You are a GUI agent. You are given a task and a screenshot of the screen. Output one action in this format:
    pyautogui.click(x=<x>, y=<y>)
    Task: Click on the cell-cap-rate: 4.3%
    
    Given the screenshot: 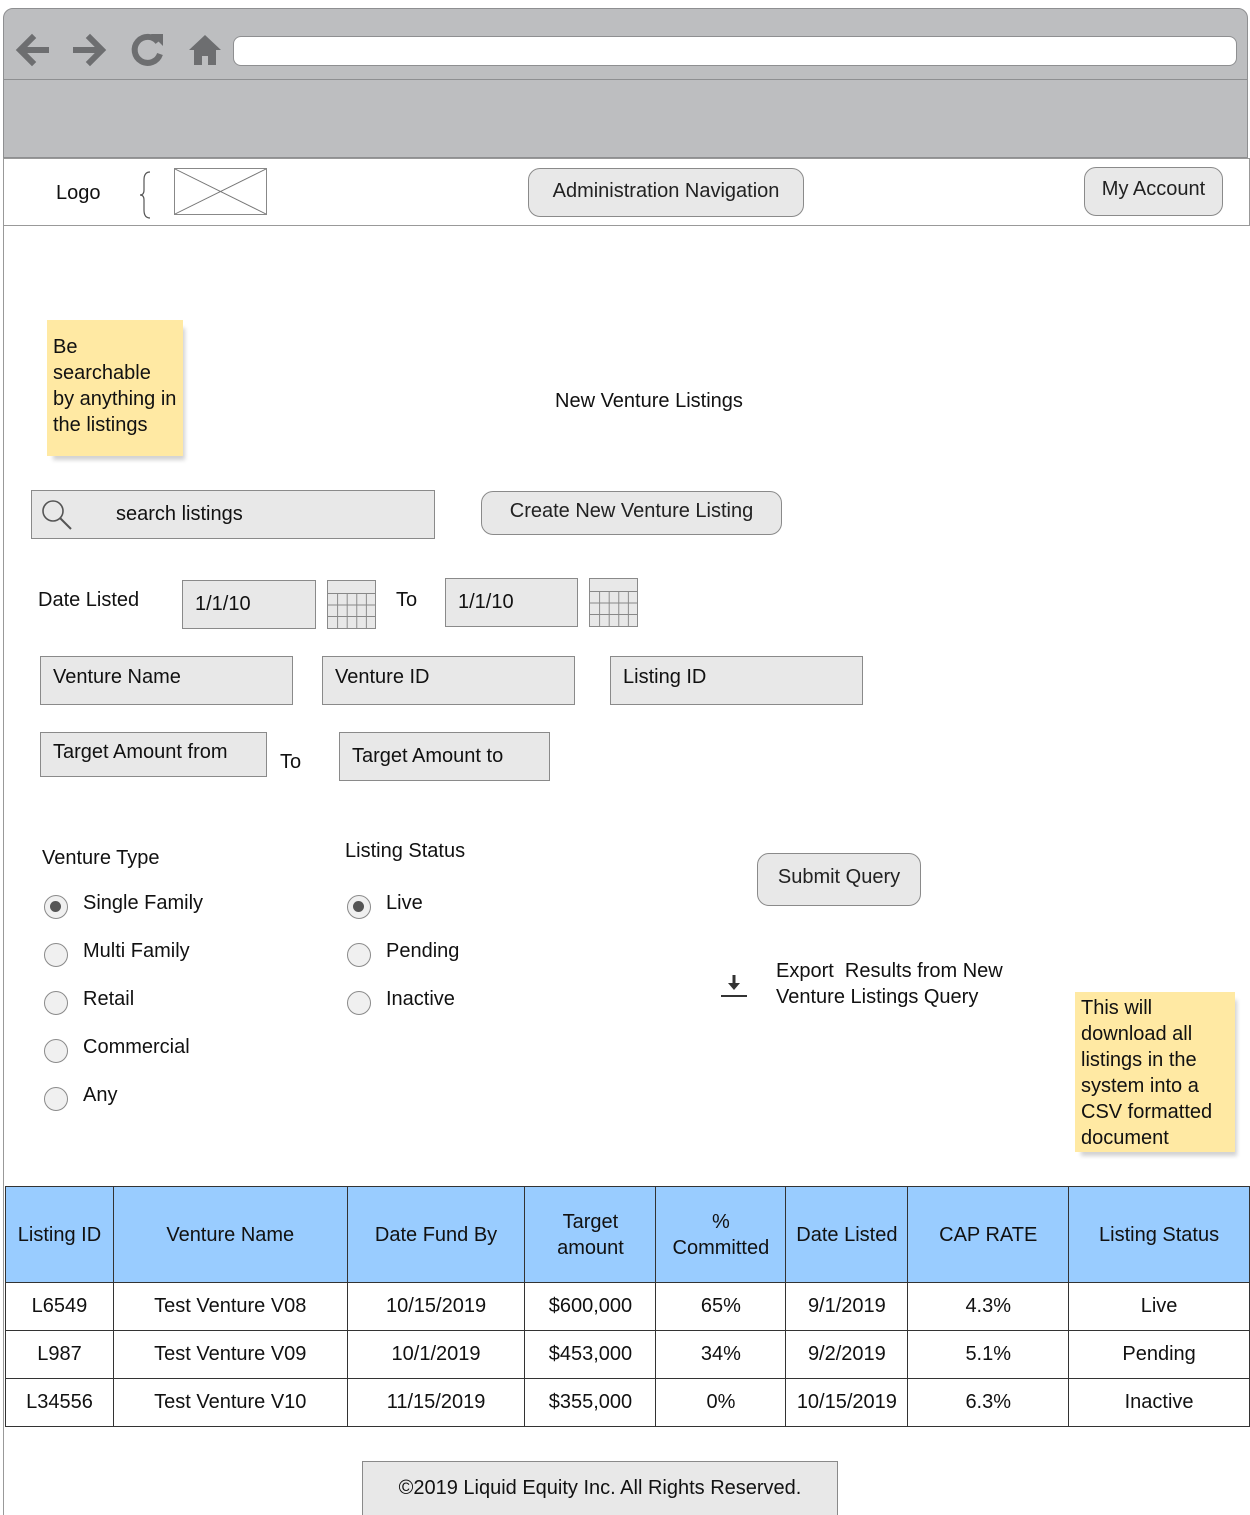 What is the action you would take?
    pyautogui.click(x=988, y=1306)
    